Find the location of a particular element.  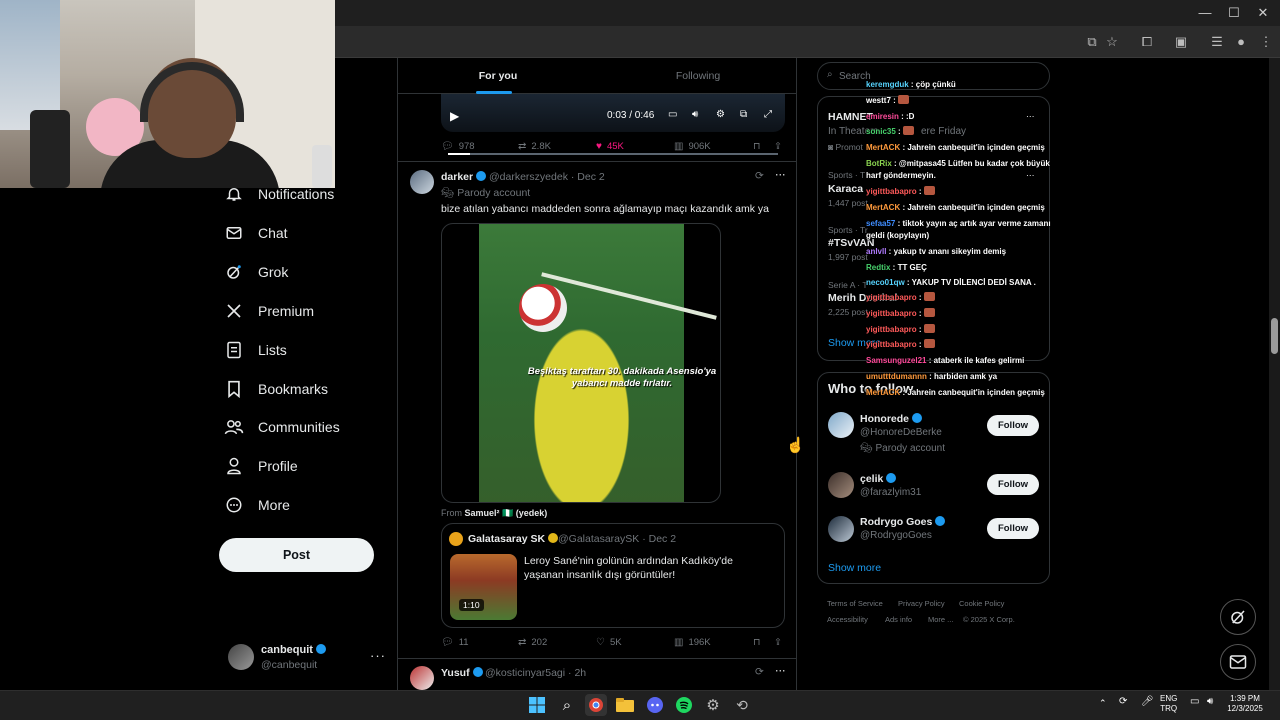

minimize-button: — is located at coordinates (1205, 13).